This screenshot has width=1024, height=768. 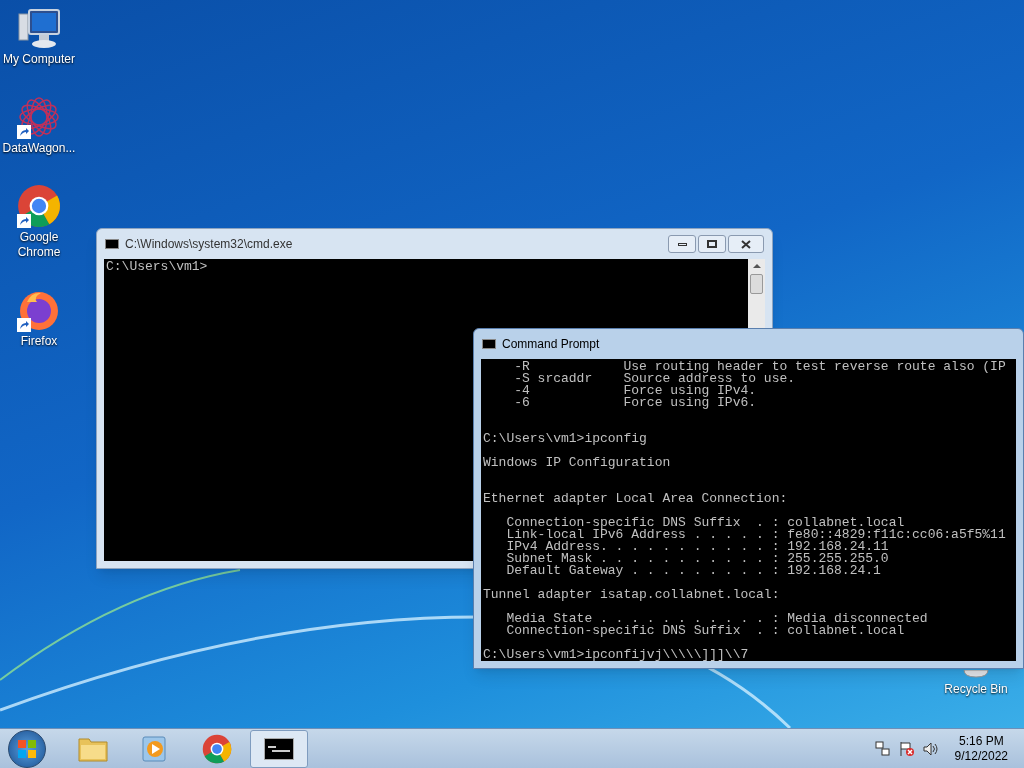 I want to click on speaker-icon, so click(x=930, y=748).